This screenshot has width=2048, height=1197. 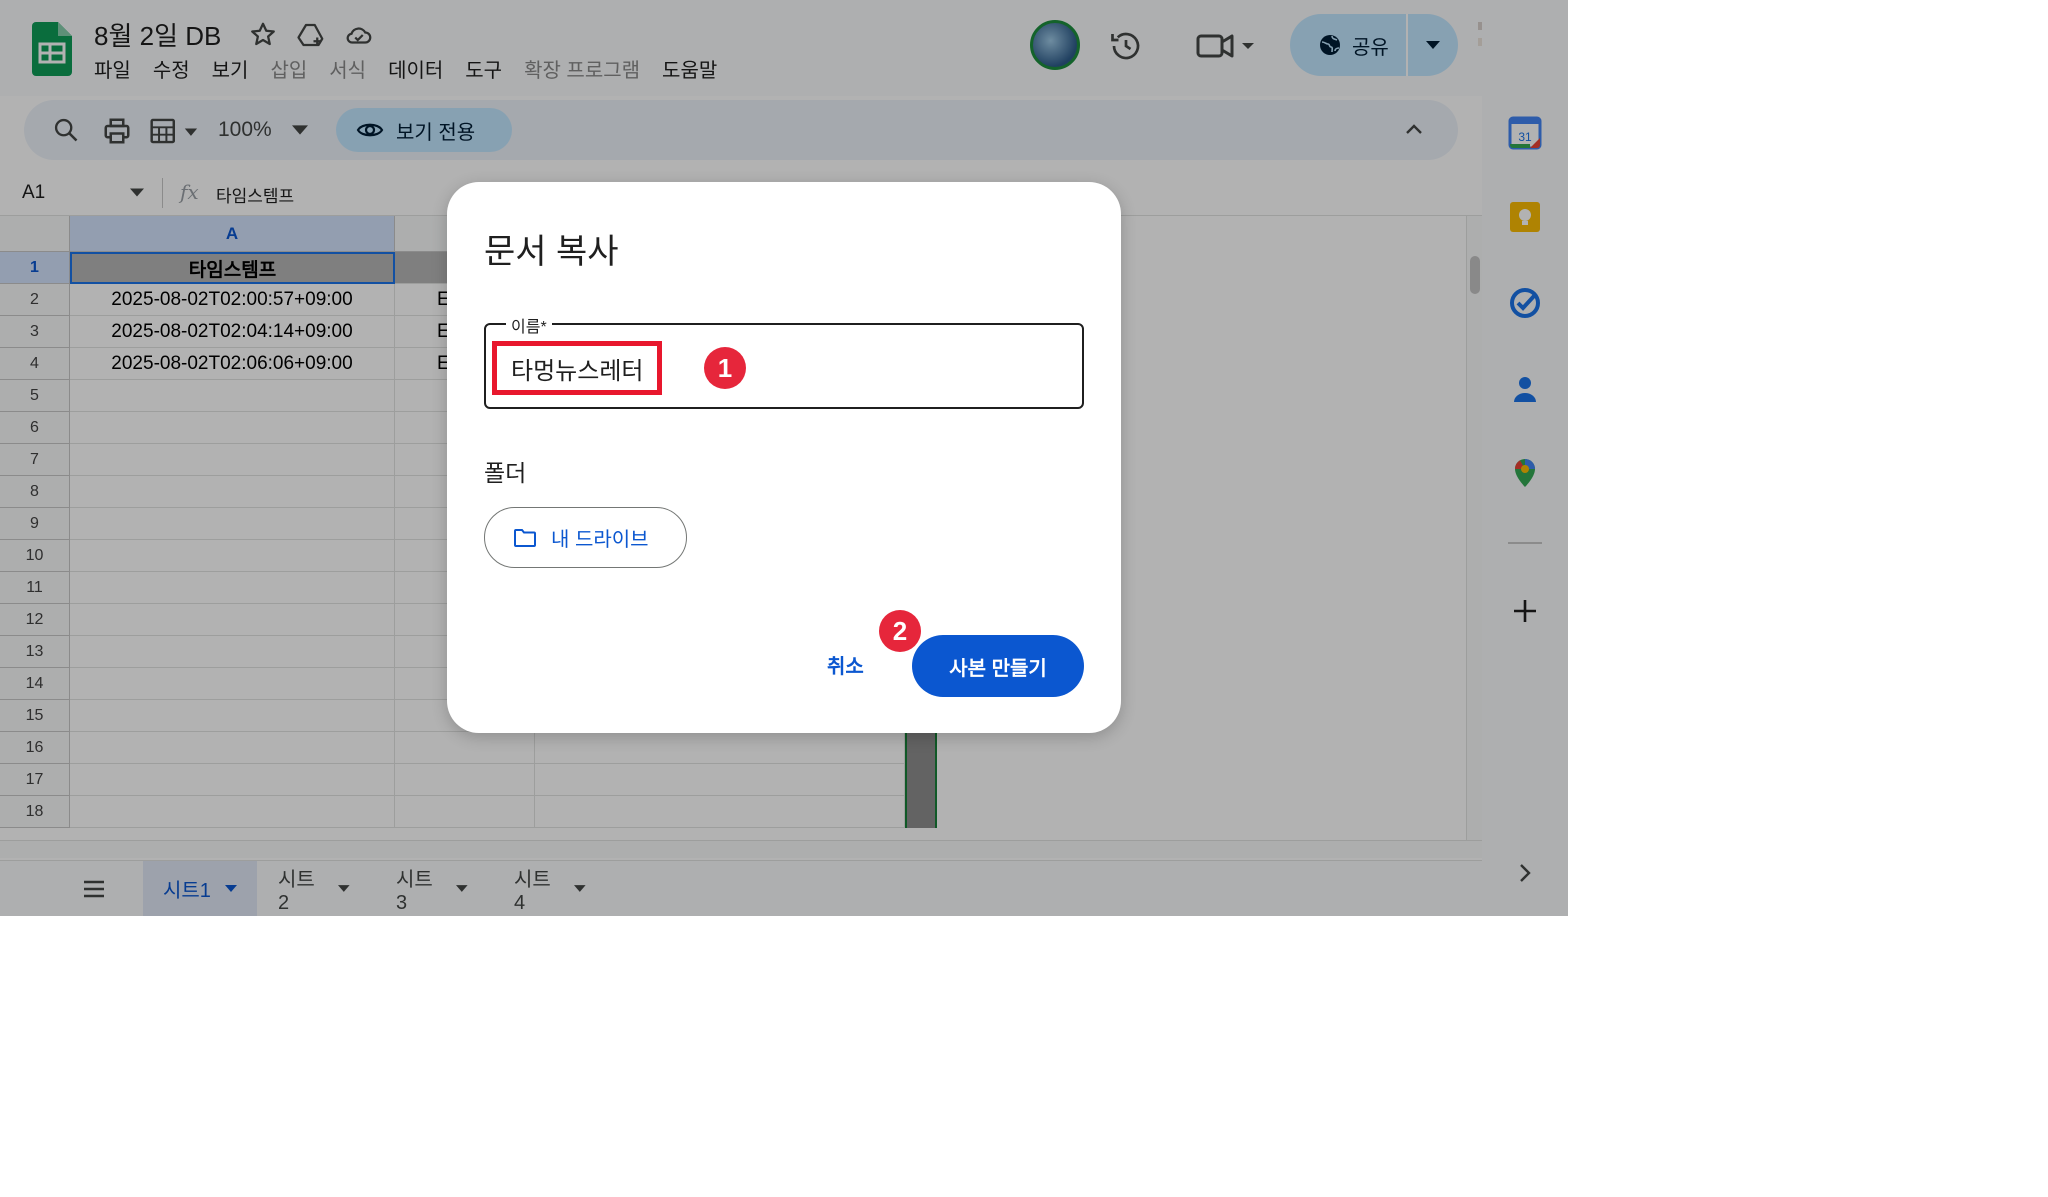 I want to click on folder-button-label: 내 드라이브, so click(x=600, y=540).